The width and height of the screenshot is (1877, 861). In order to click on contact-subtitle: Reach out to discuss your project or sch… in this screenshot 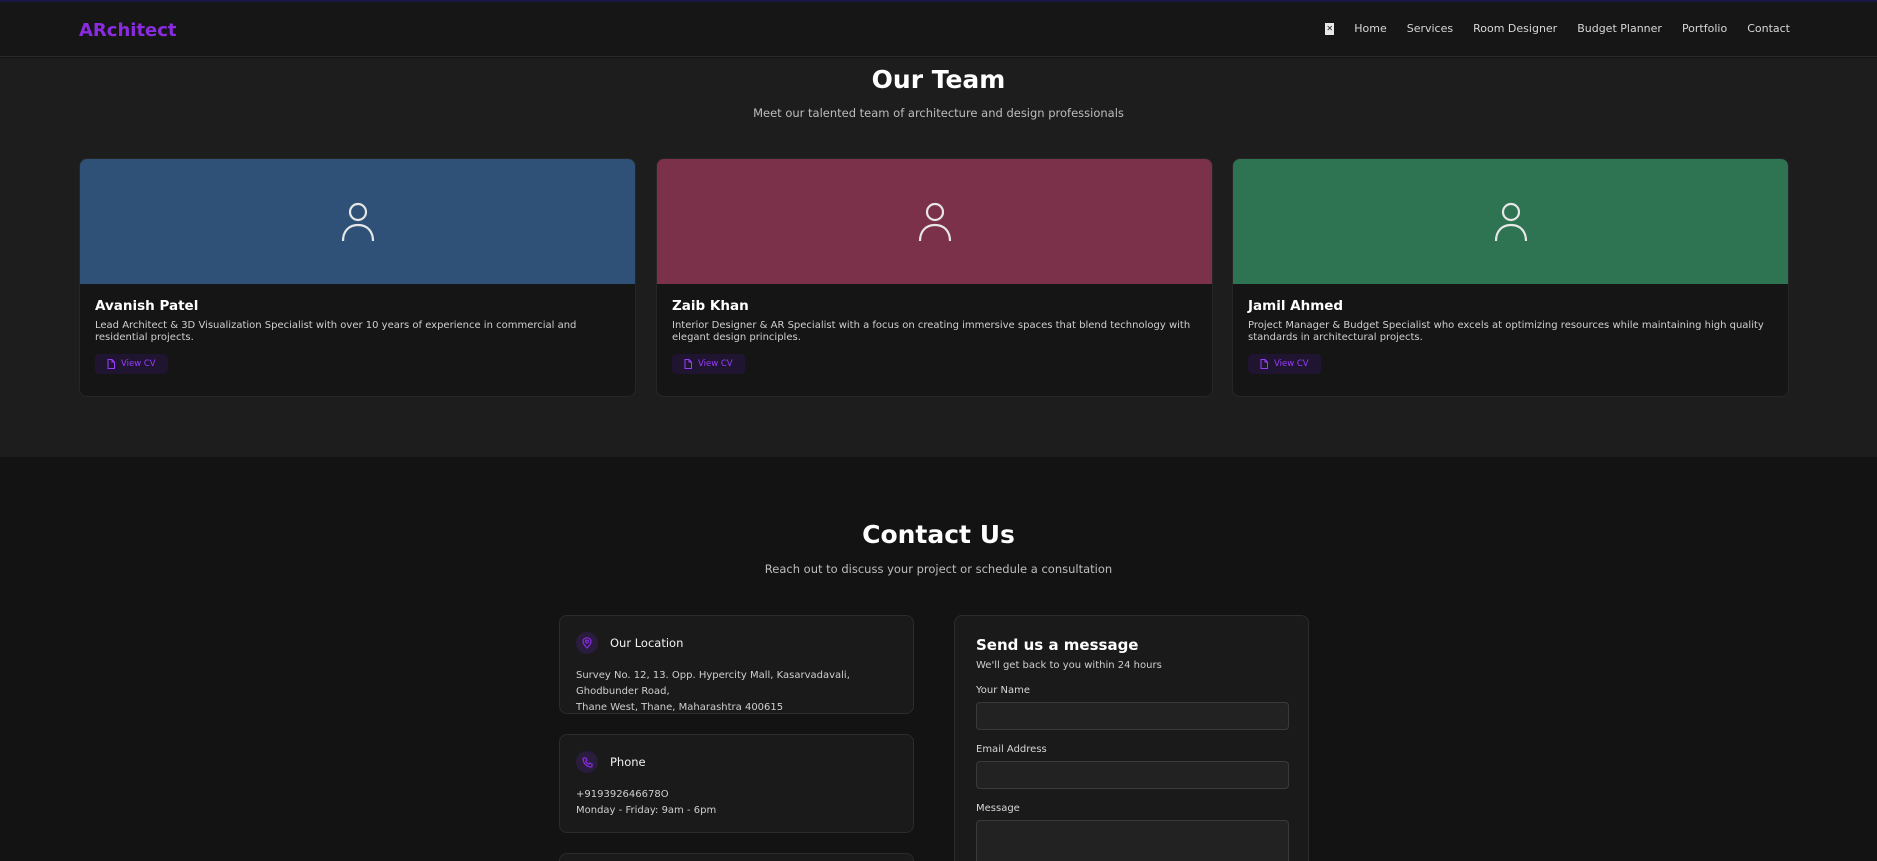, I will do `click(938, 569)`.